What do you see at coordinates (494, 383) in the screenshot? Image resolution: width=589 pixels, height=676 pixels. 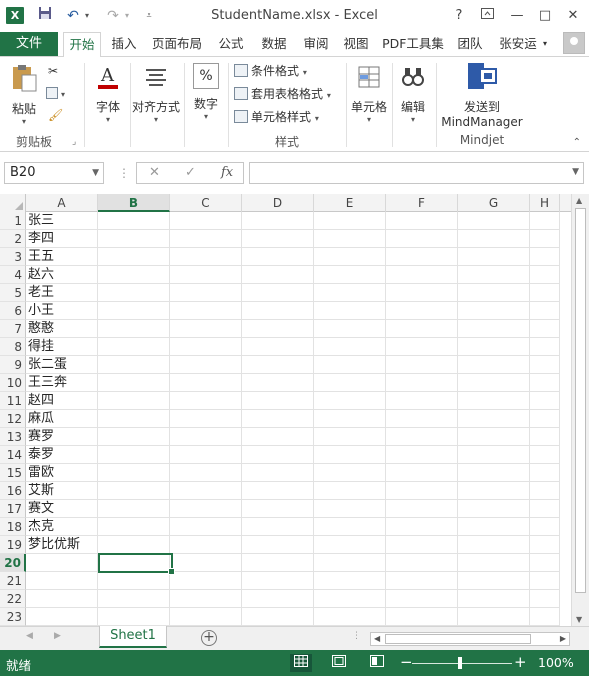 I see `cell-g10` at bounding box center [494, 383].